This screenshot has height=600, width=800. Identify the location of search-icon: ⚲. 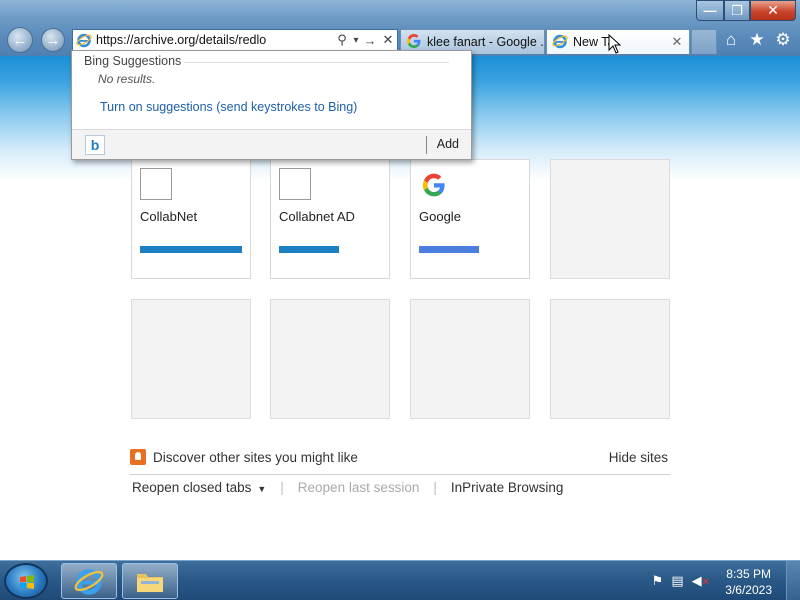
(342, 40).